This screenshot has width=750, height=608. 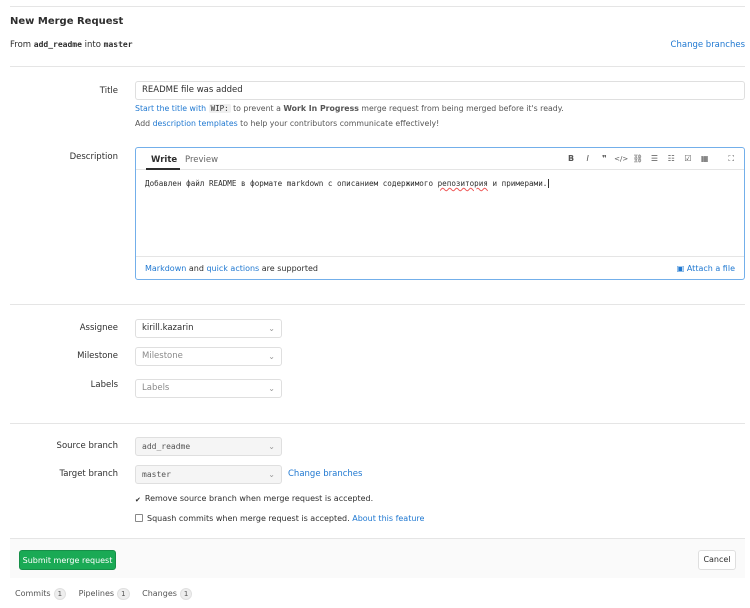 I want to click on target-branch-value: master, so click(x=156, y=474).